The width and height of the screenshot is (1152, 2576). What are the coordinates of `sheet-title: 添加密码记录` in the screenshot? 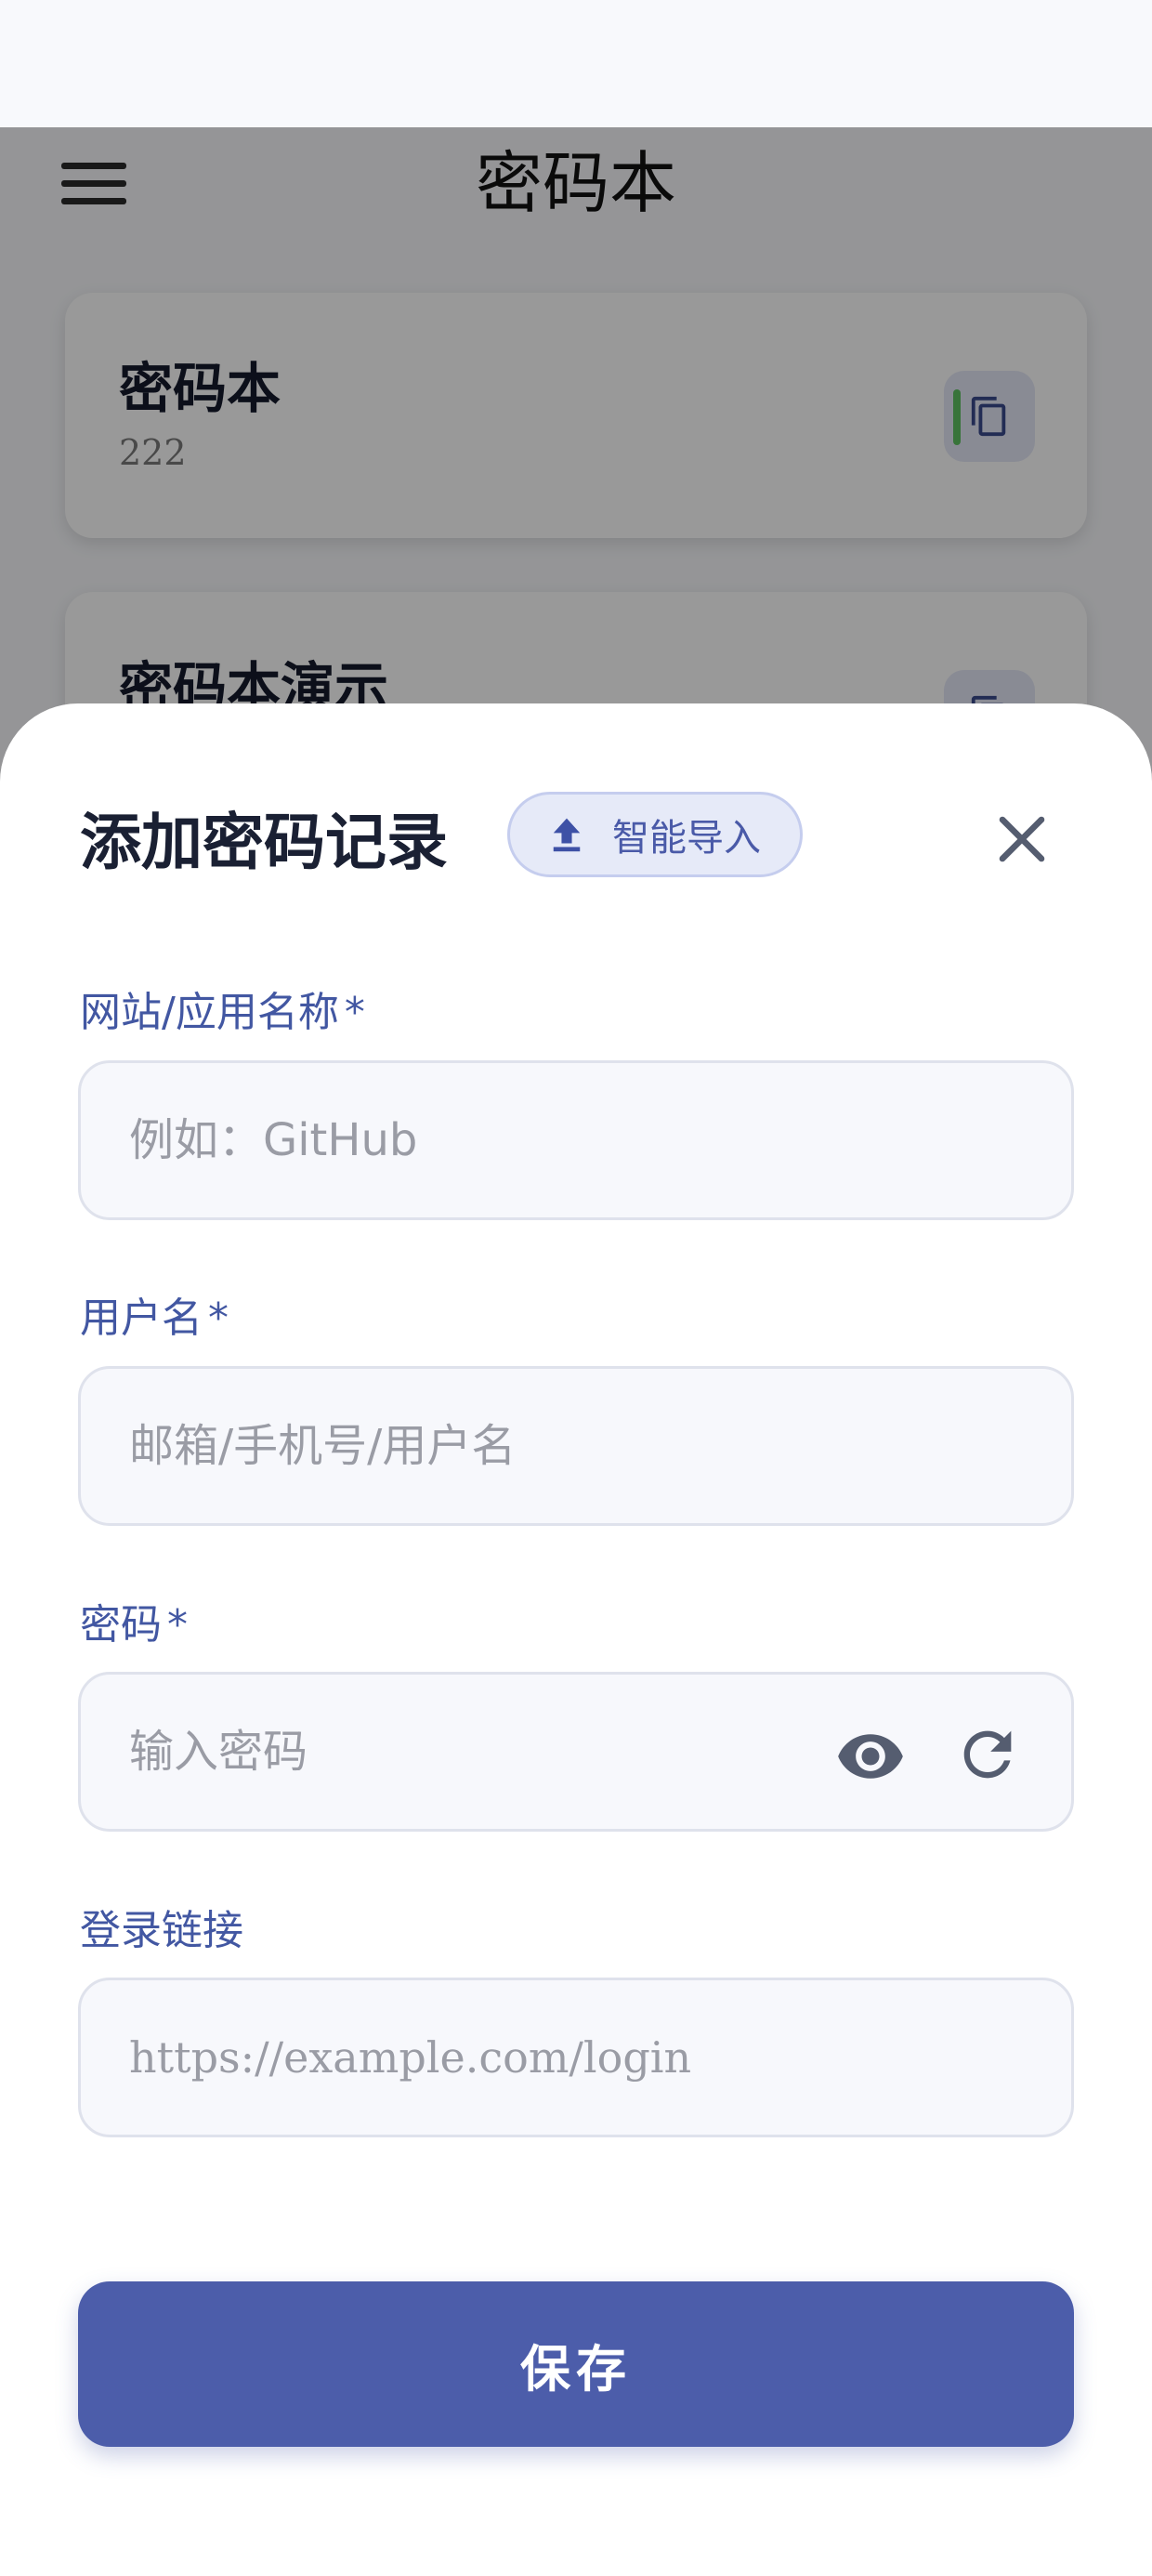 It's located at (264, 842).